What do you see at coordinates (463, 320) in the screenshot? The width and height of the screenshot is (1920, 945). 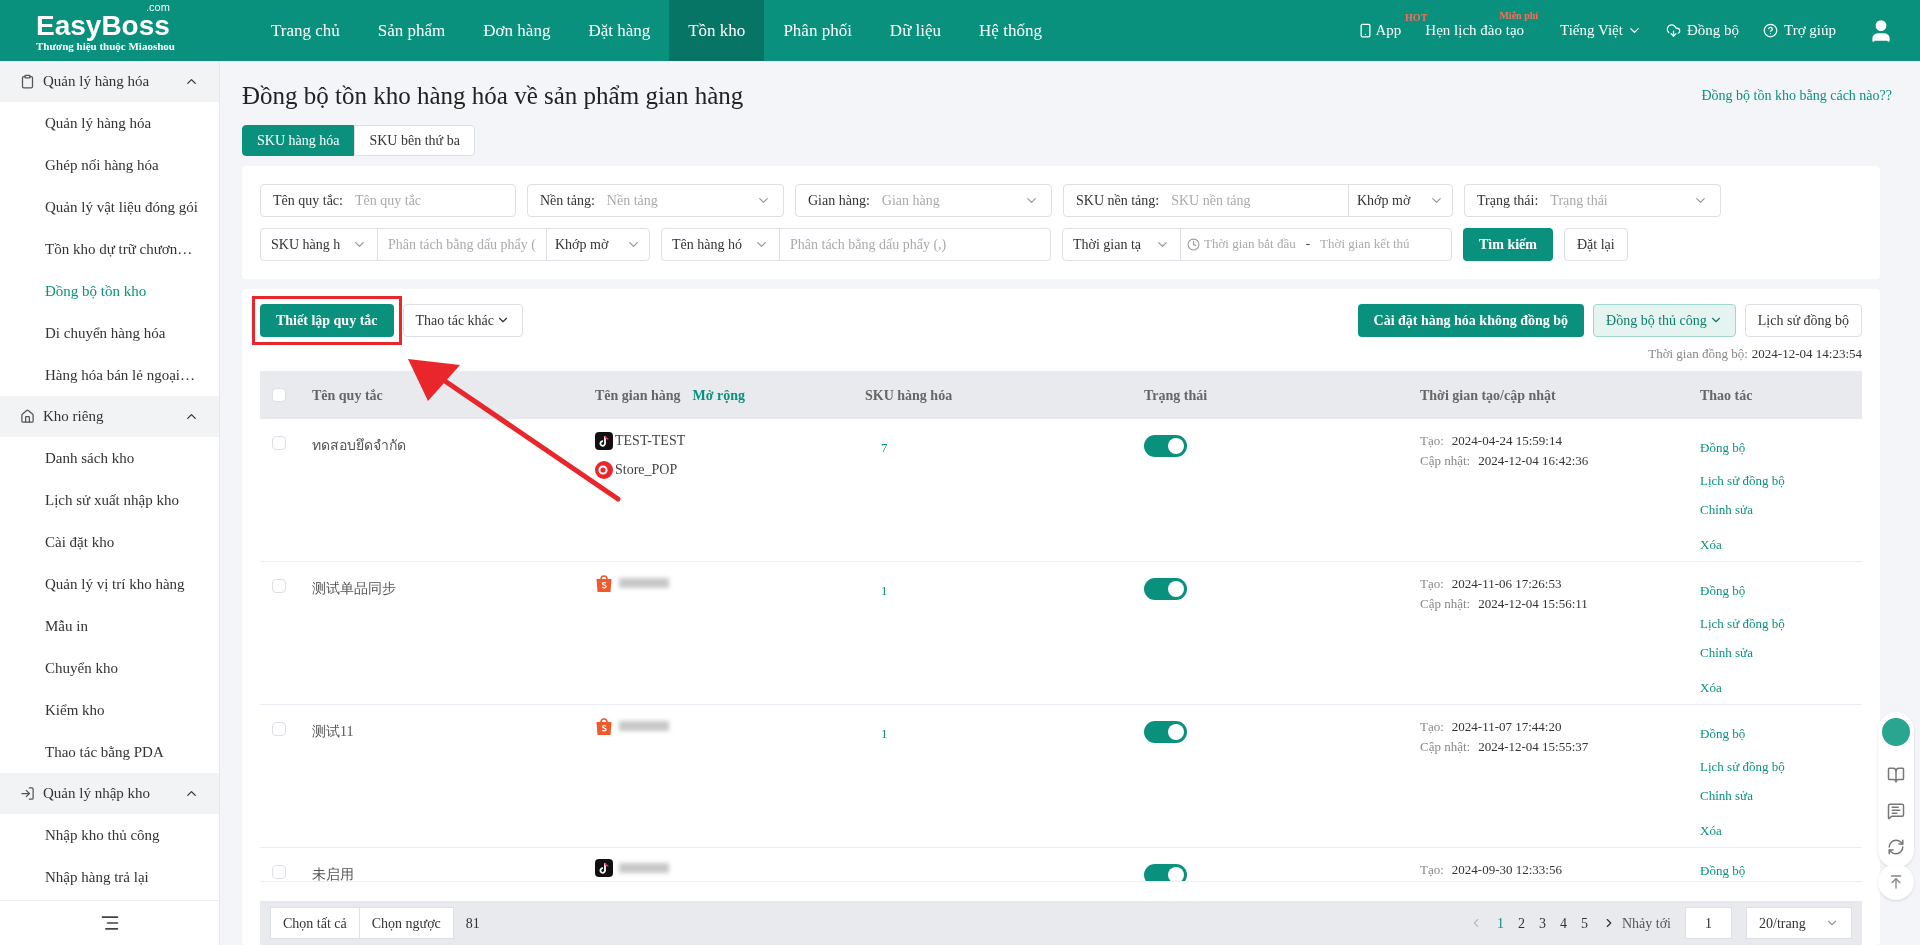 I see `dropdown-button: Thao tác khác` at bounding box center [463, 320].